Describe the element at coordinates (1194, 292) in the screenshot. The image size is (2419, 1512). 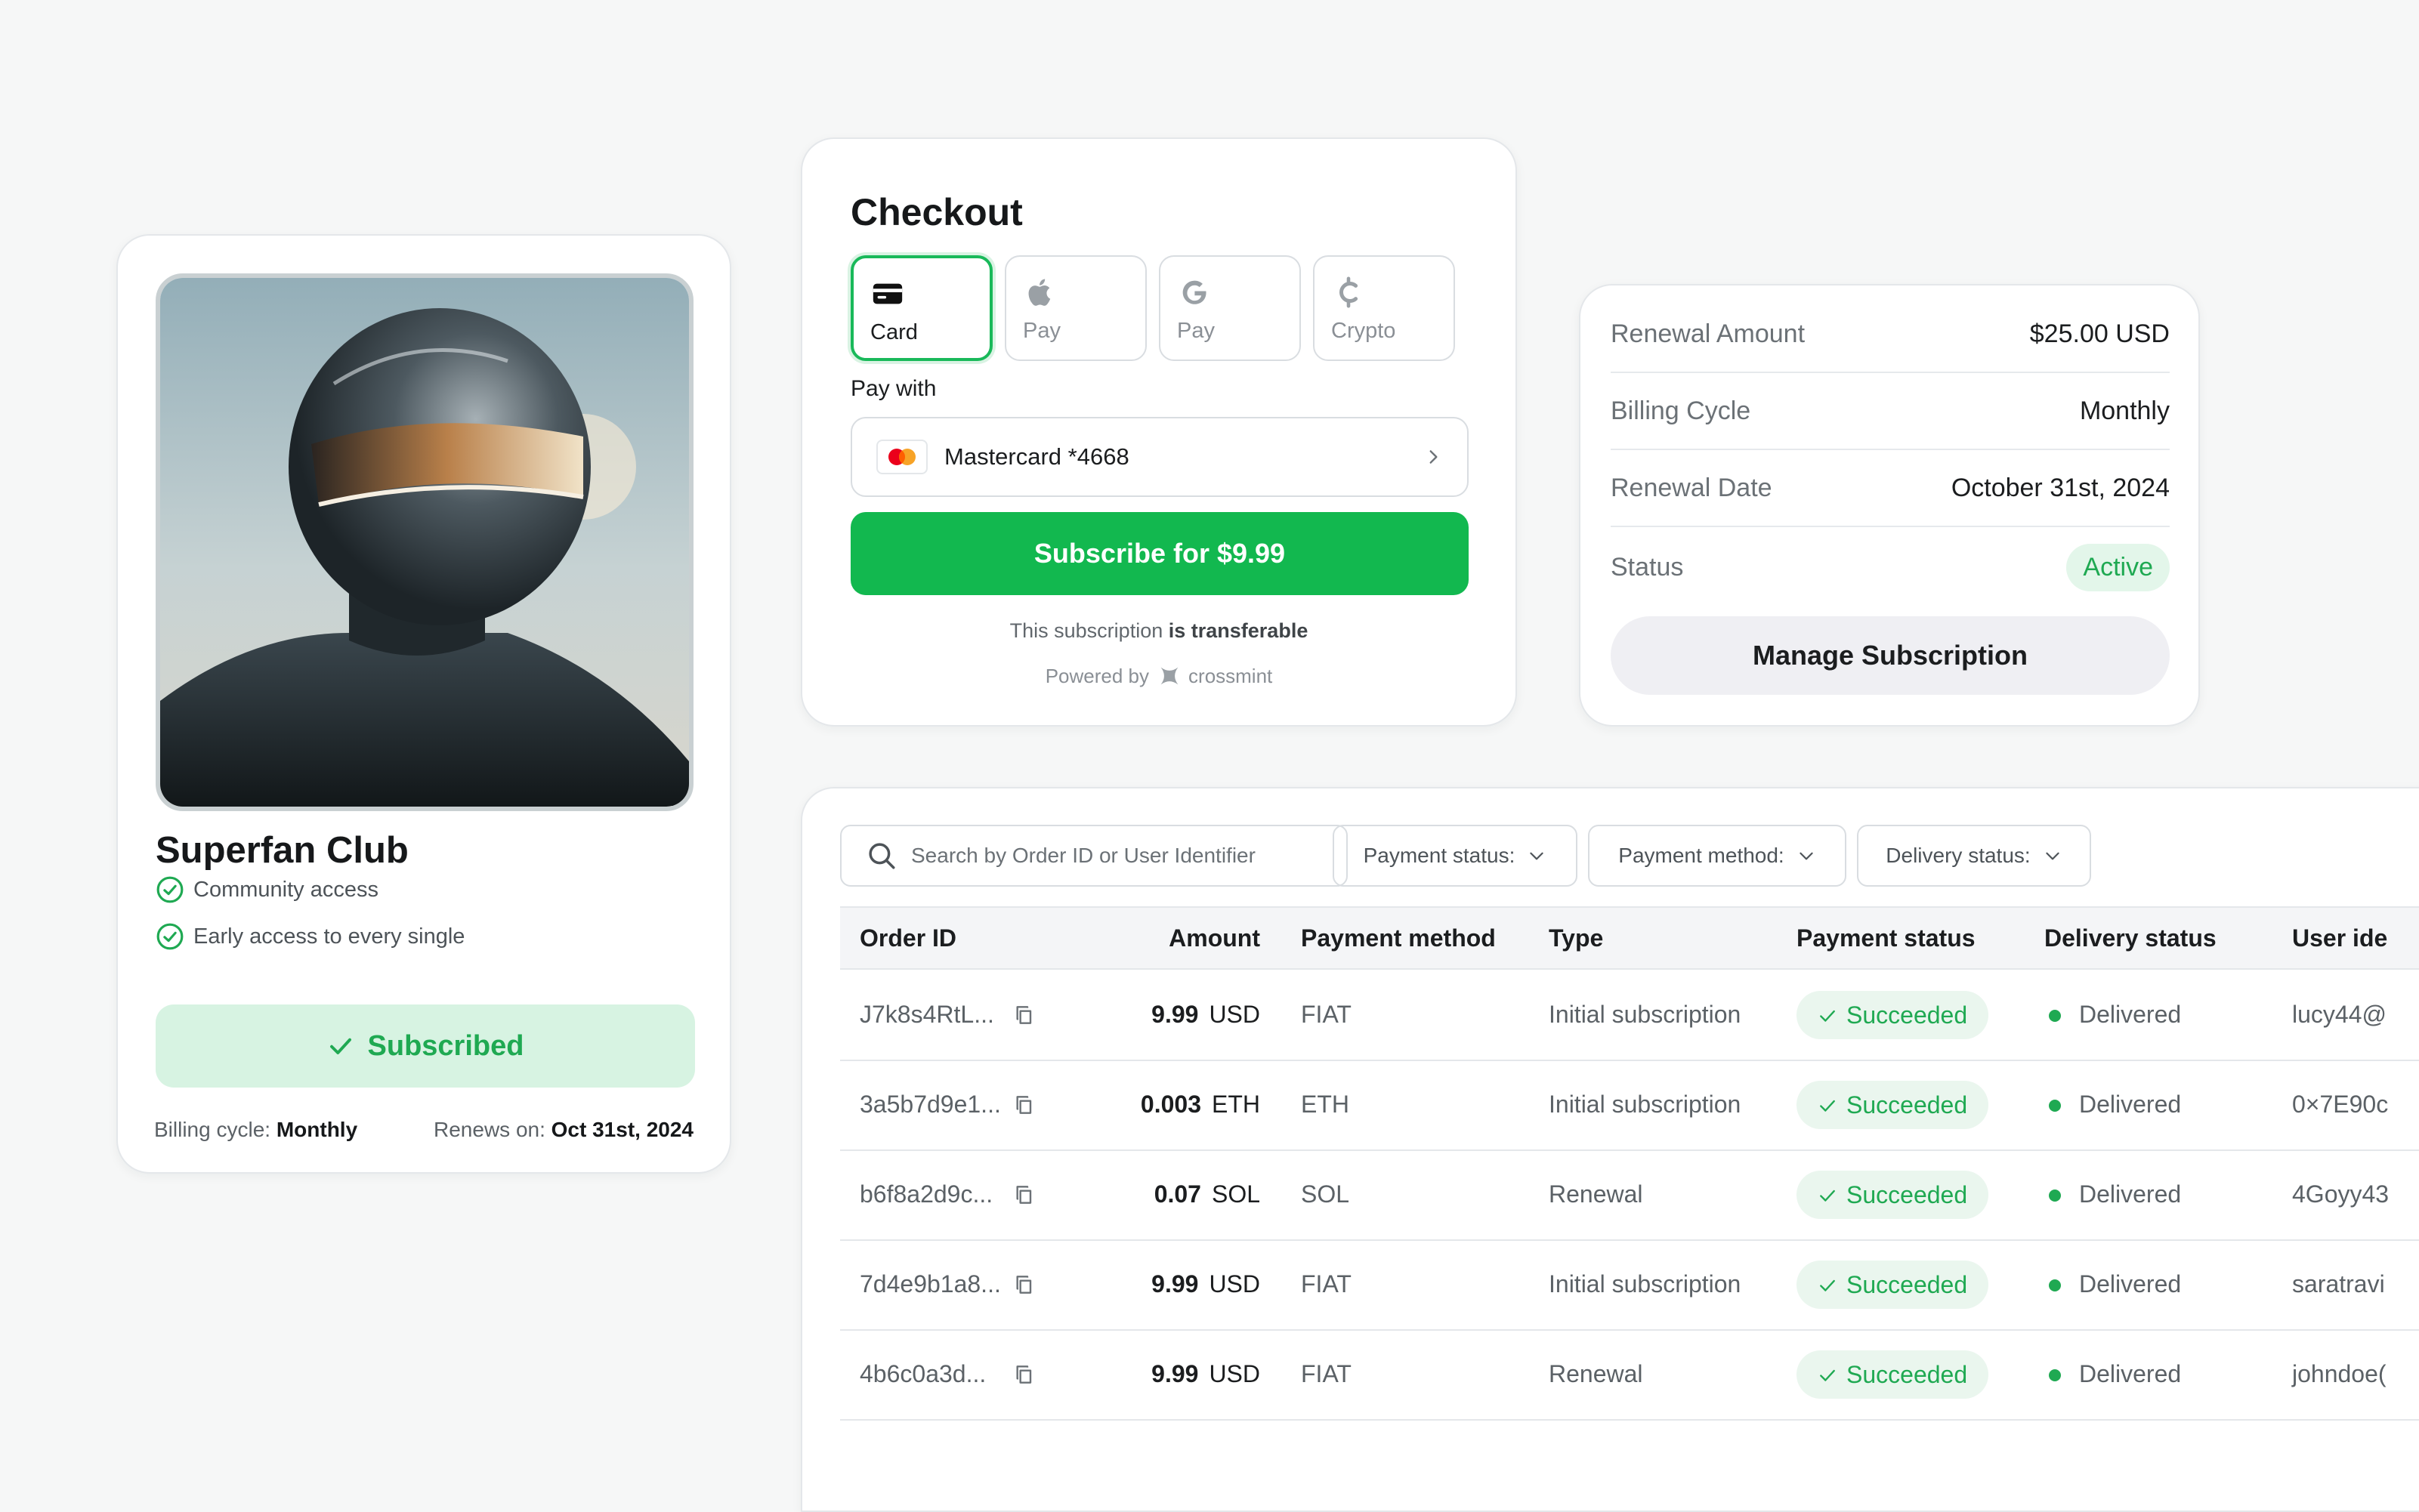
I see `google-icon` at that location.